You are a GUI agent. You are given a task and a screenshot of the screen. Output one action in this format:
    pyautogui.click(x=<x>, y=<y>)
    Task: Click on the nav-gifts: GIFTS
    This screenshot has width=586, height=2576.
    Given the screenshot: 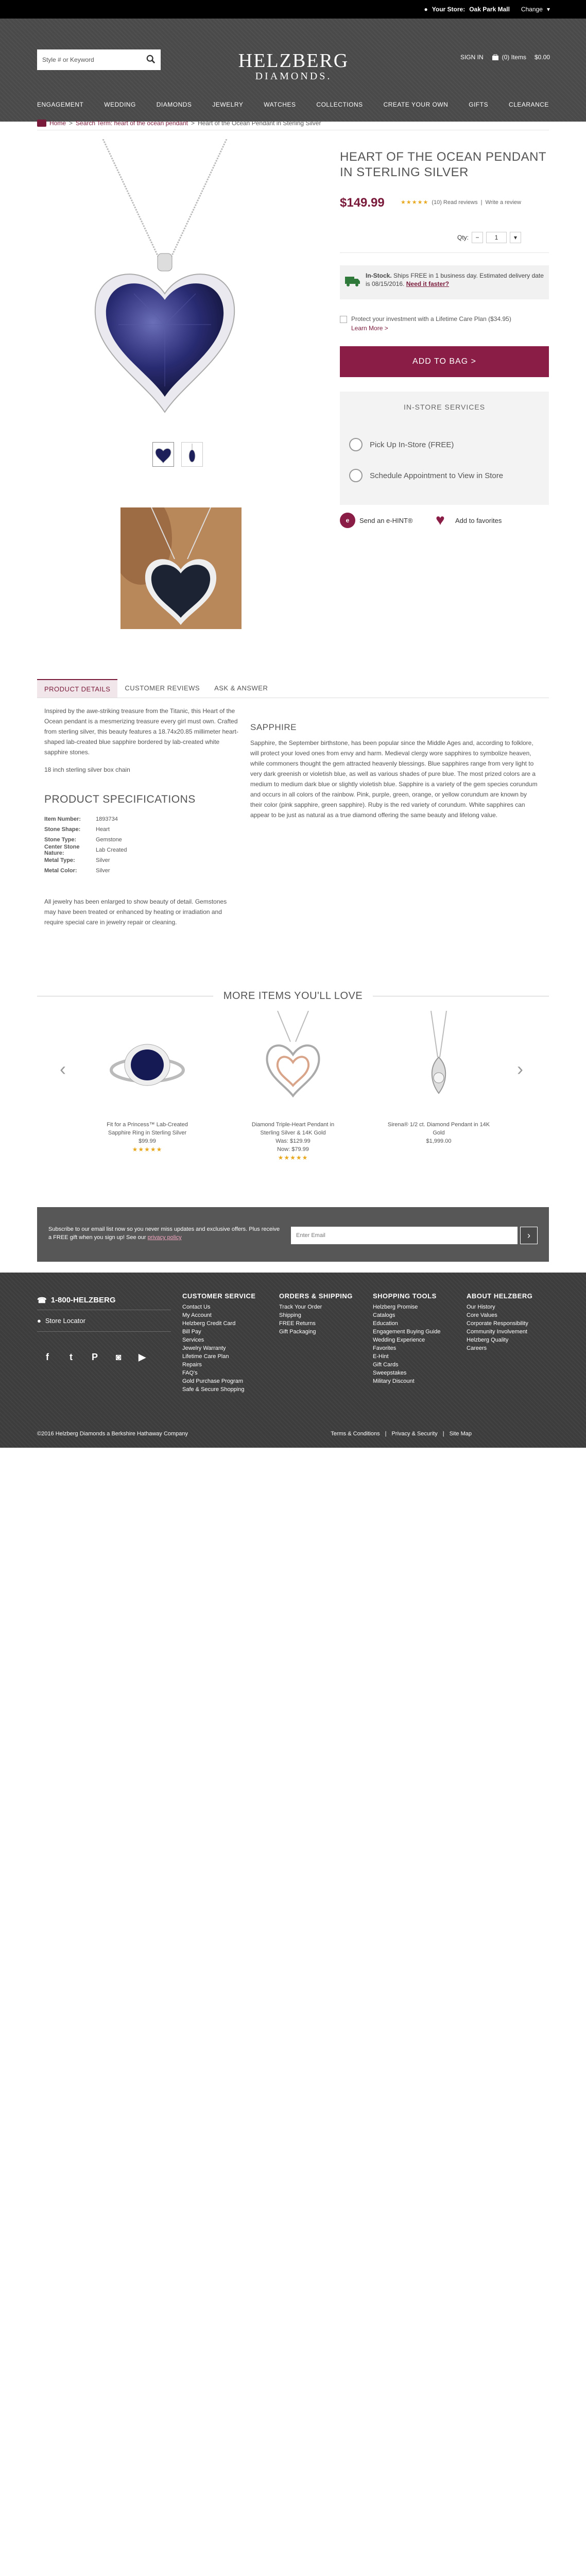 What is the action you would take?
    pyautogui.click(x=478, y=104)
    